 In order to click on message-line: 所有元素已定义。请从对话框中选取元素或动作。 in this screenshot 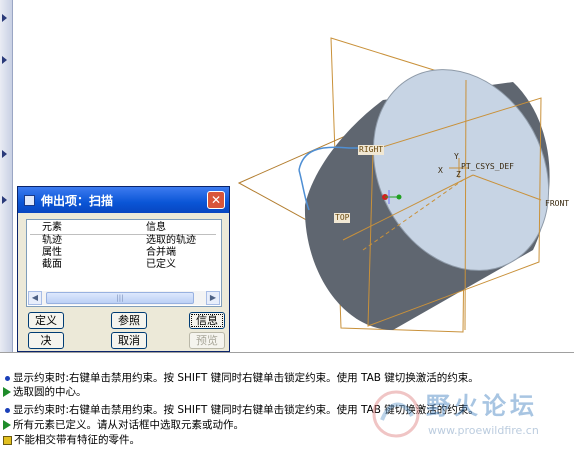, I will do `click(123, 425)`.